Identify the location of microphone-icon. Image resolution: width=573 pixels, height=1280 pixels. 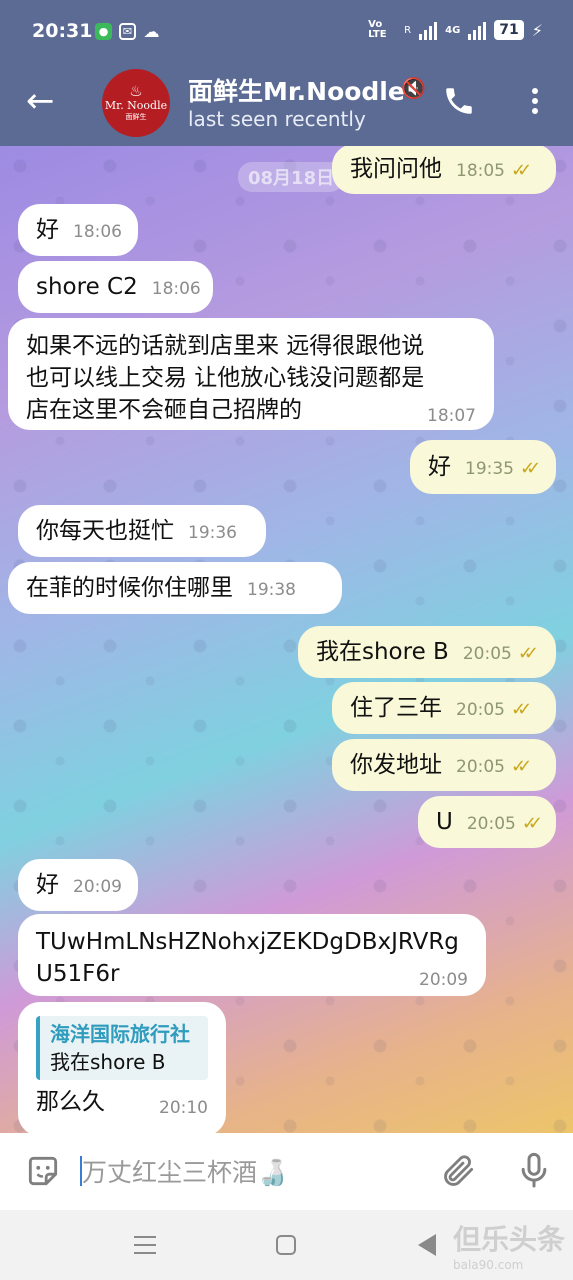
(534, 1171).